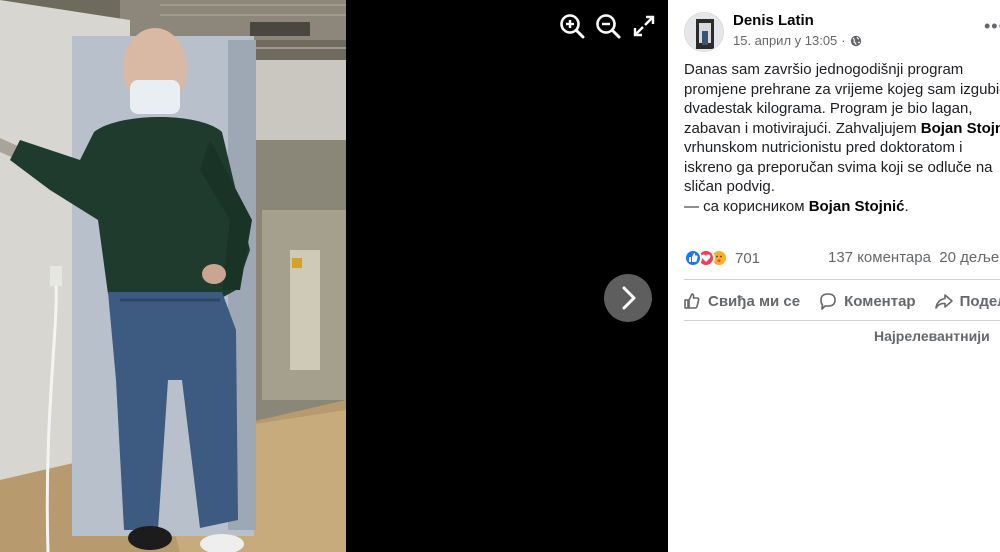 This screenshot has width=1000, height=552. I want to click on next-photo-button, so click(628, 298).